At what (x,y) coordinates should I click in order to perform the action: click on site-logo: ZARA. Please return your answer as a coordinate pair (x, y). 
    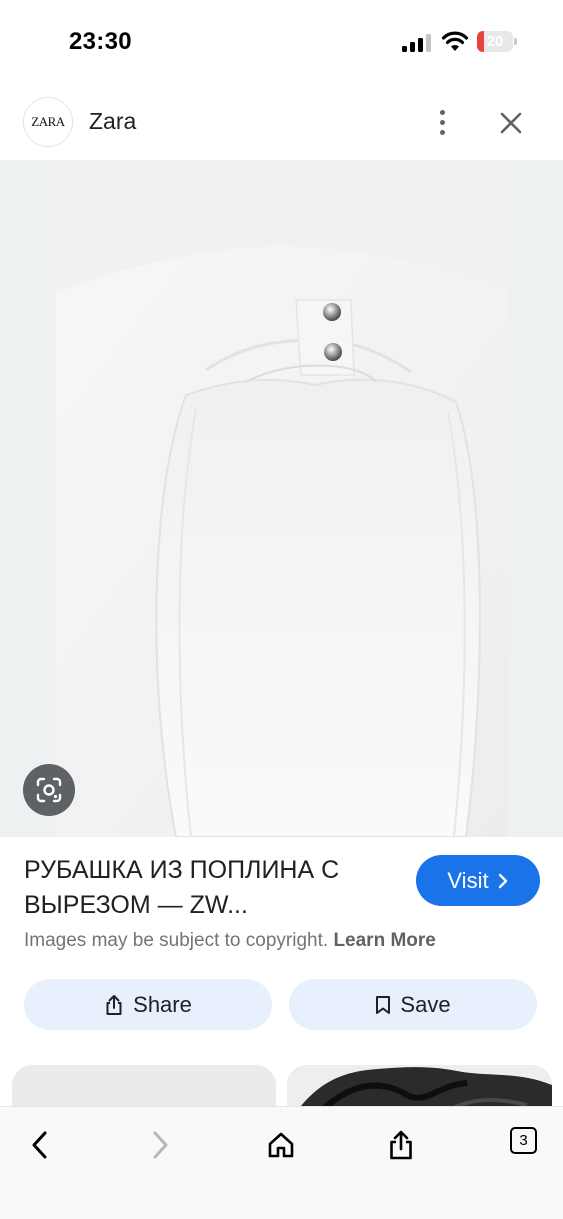
    Looking at the image, I should click on (48, 122).